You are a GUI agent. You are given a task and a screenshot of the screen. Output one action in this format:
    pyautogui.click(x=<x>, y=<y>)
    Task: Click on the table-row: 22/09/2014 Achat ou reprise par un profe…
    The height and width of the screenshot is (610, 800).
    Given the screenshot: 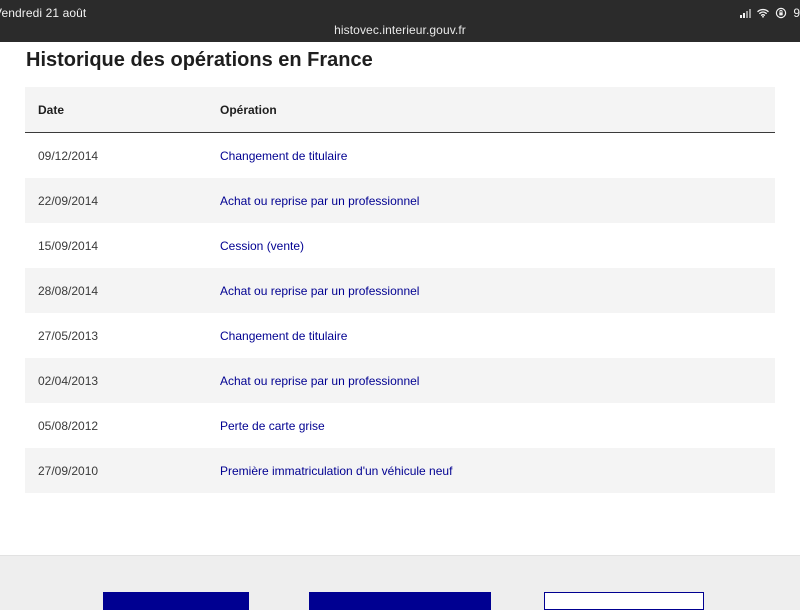 What is the action you would take?
    pyautogui.click(x=400, y=200)
    